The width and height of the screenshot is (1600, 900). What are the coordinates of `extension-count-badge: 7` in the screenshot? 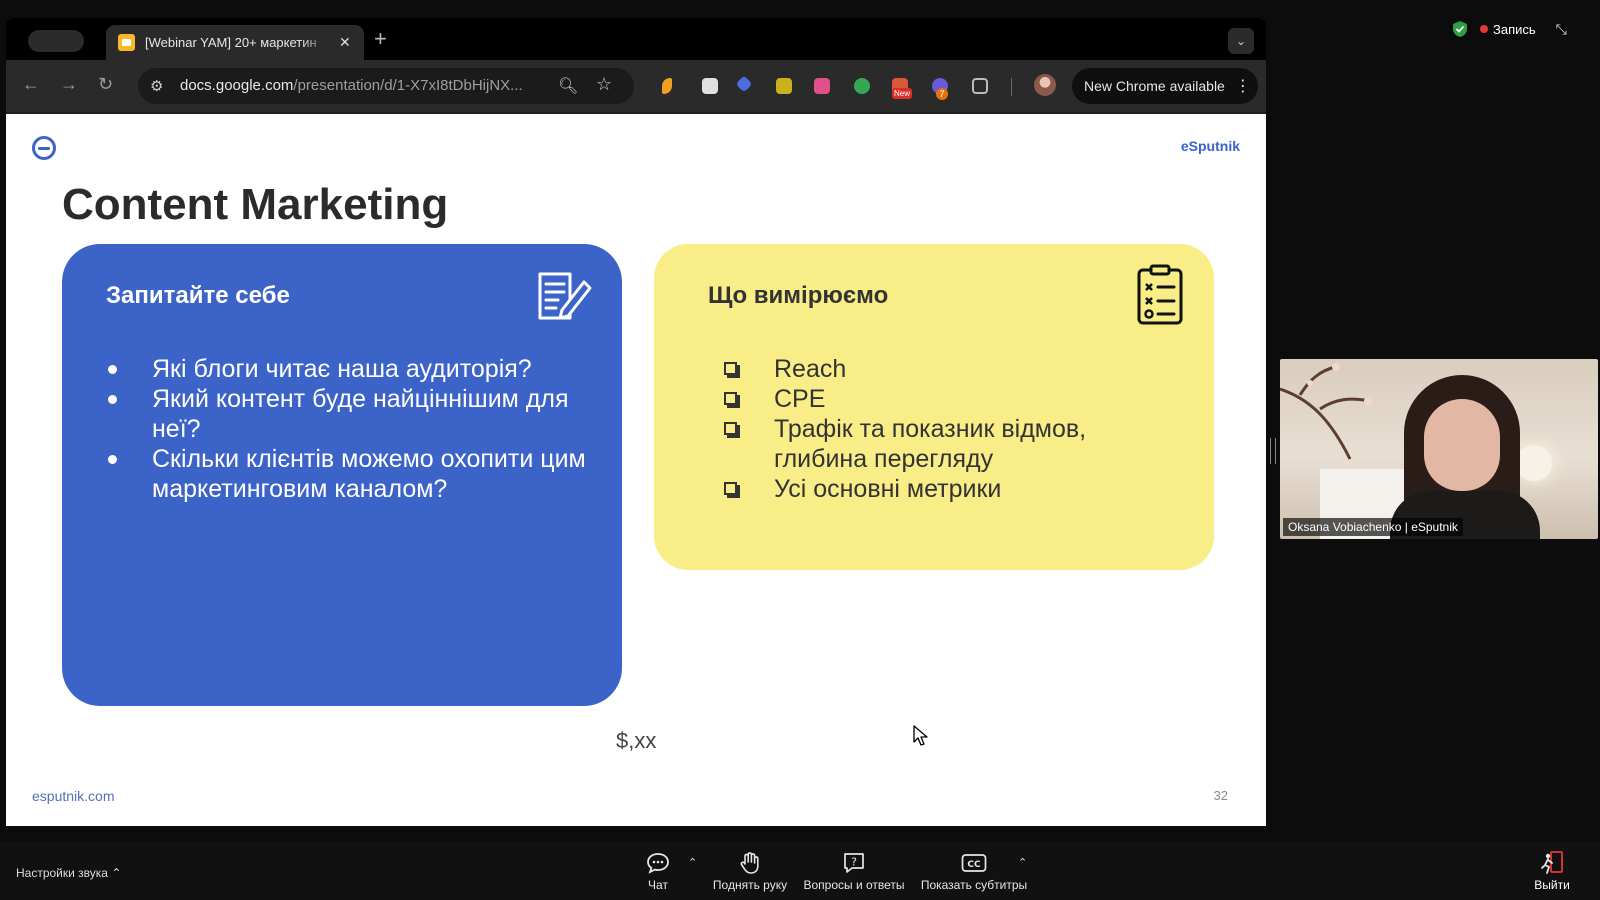 It's located at (942, 94).